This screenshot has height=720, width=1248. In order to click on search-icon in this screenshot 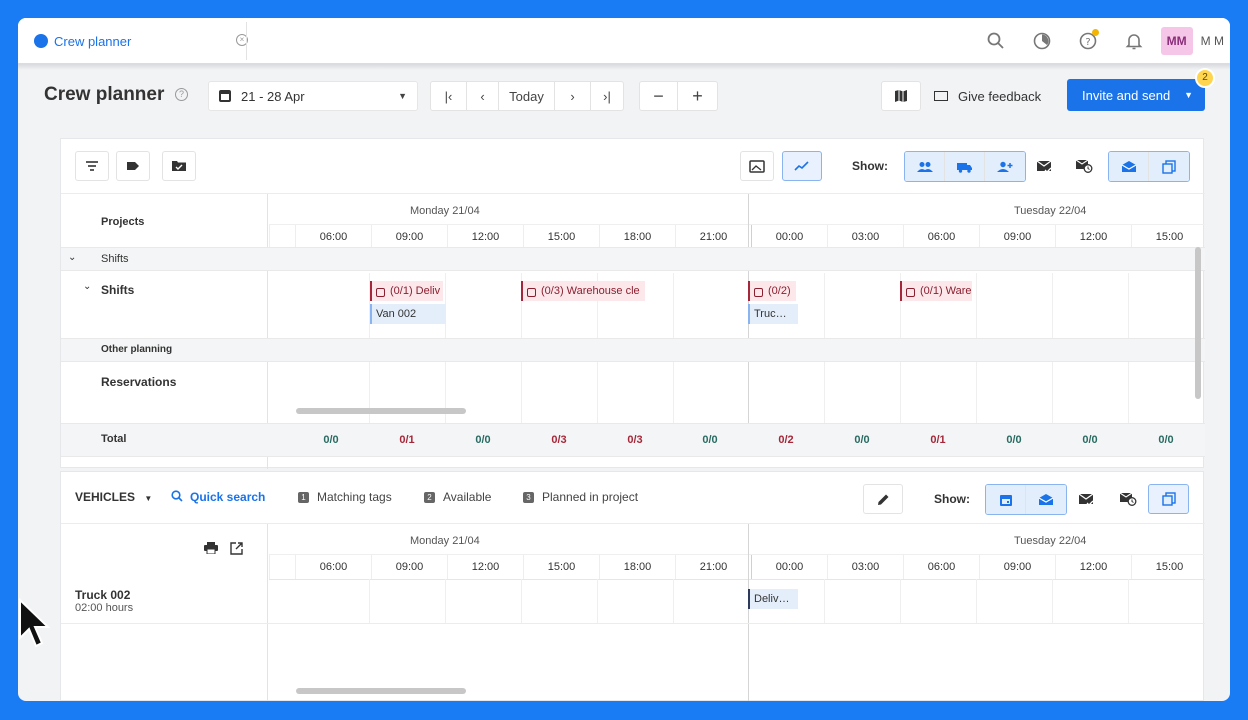, I will do `click(996, 41)`.